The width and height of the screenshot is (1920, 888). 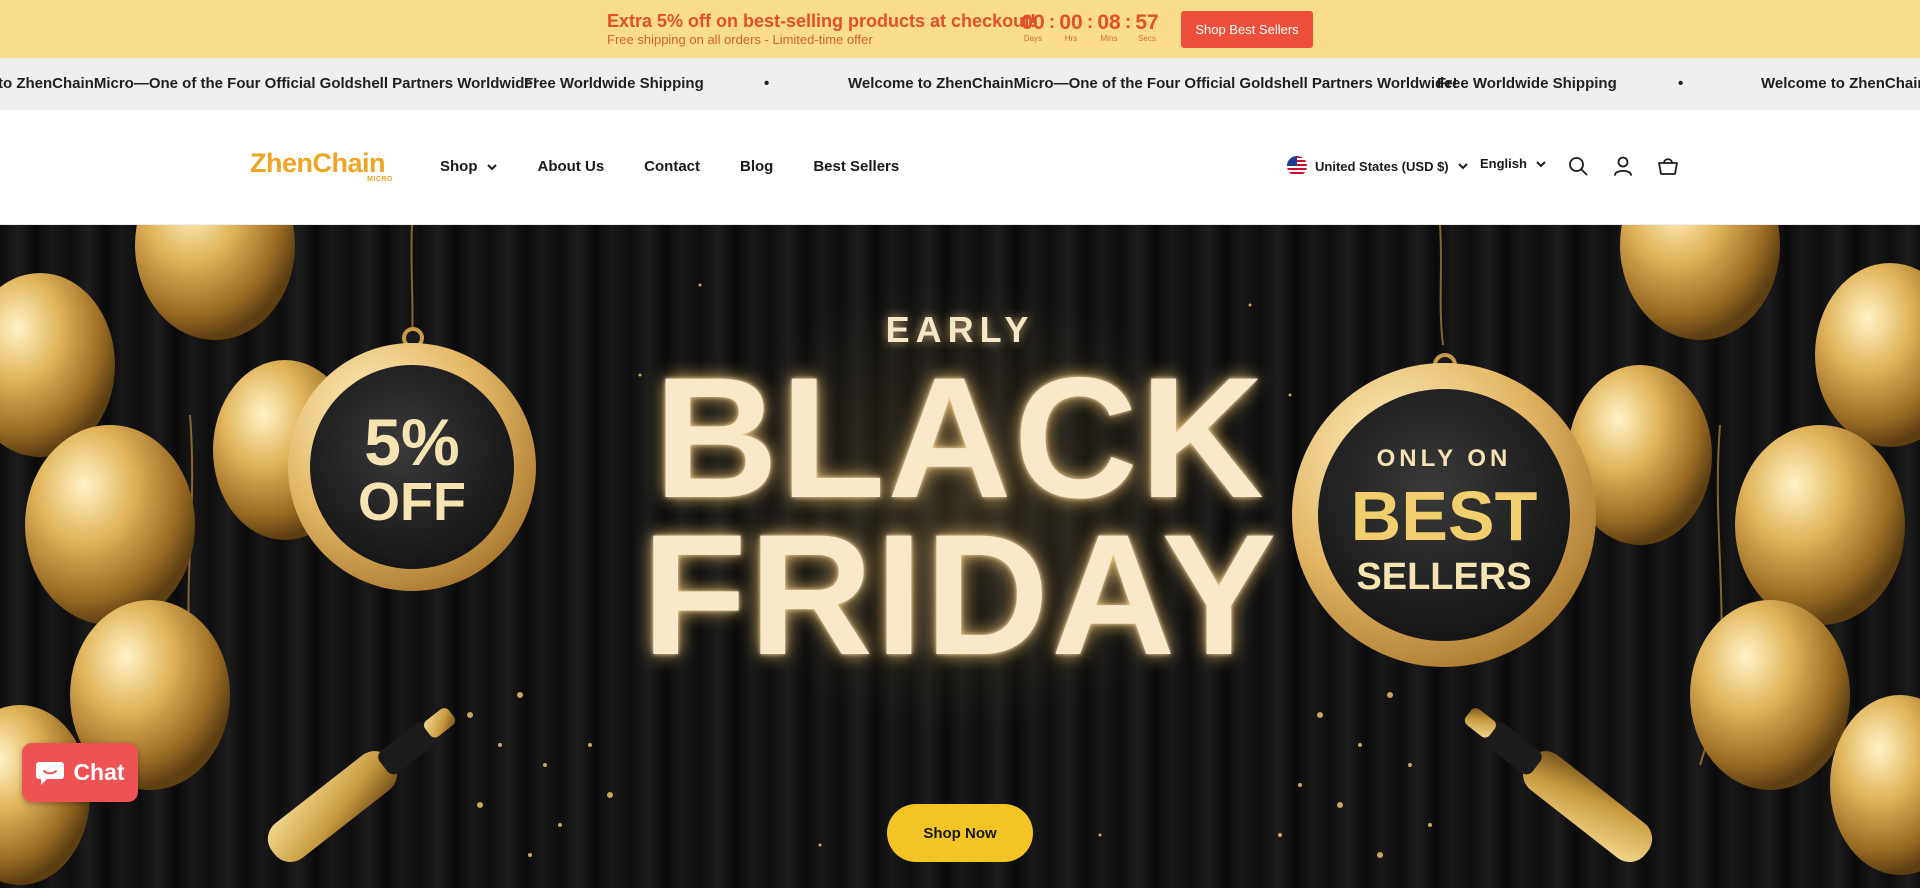 What do you see at coordinates (960, 438) in the screenshot?
I see `hero-black-text: BLACK` at bounding box center [960, 438].